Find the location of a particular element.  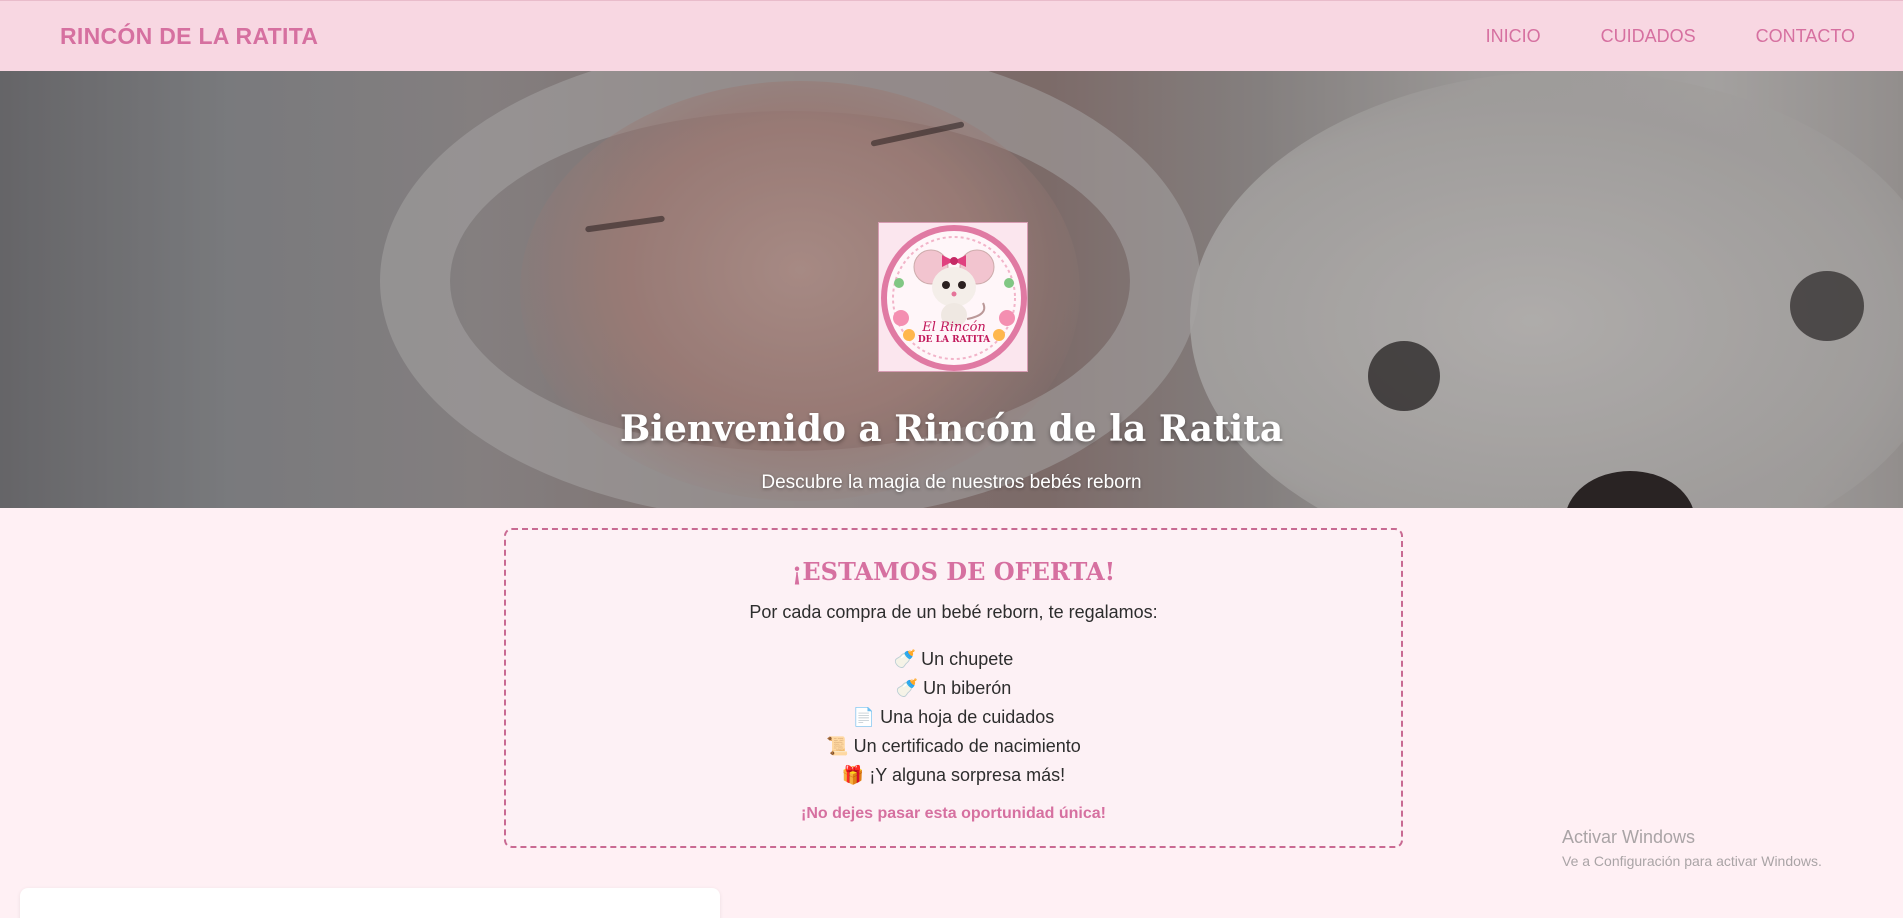

logo-text: El Rincón DE LA RATITA is located at coordinates (954, 332).